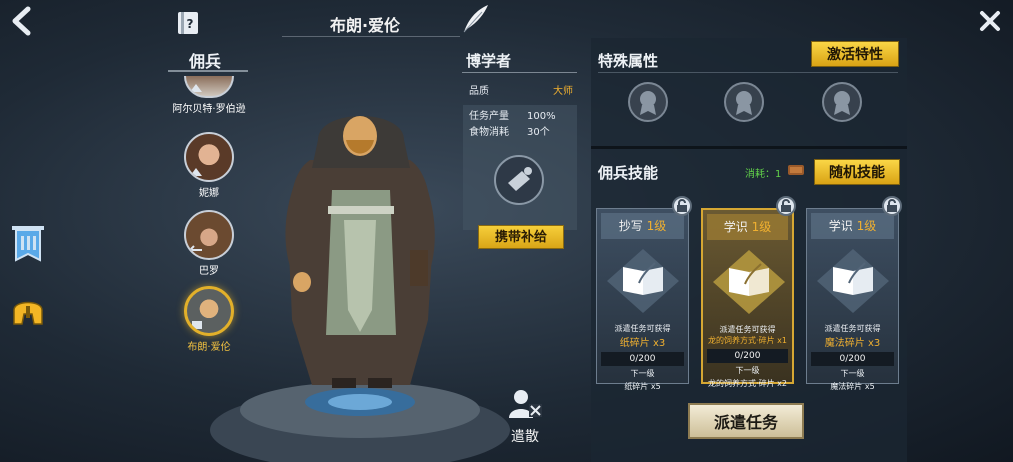 This screenshot has width=1013, height=462. I want to click on next-level-reward: 龙的饲养方式·碎片 x2, so click(747, 383).